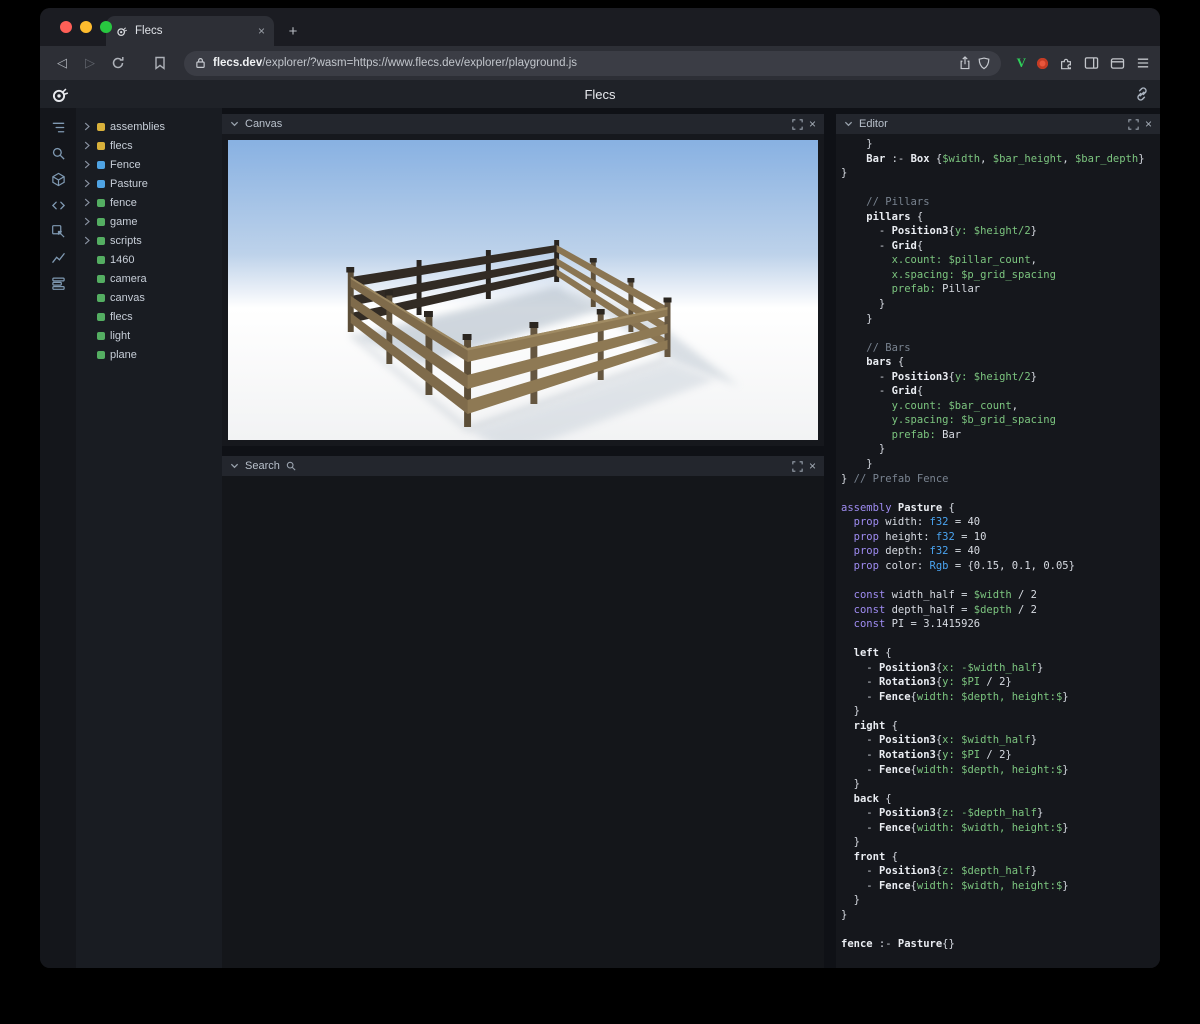 This screenshot has width=1200, height=1024. What do you see at coordinates (126, 240) in the screenshot?
I see `entity-label: scripts` at bounding box center [126, 240].